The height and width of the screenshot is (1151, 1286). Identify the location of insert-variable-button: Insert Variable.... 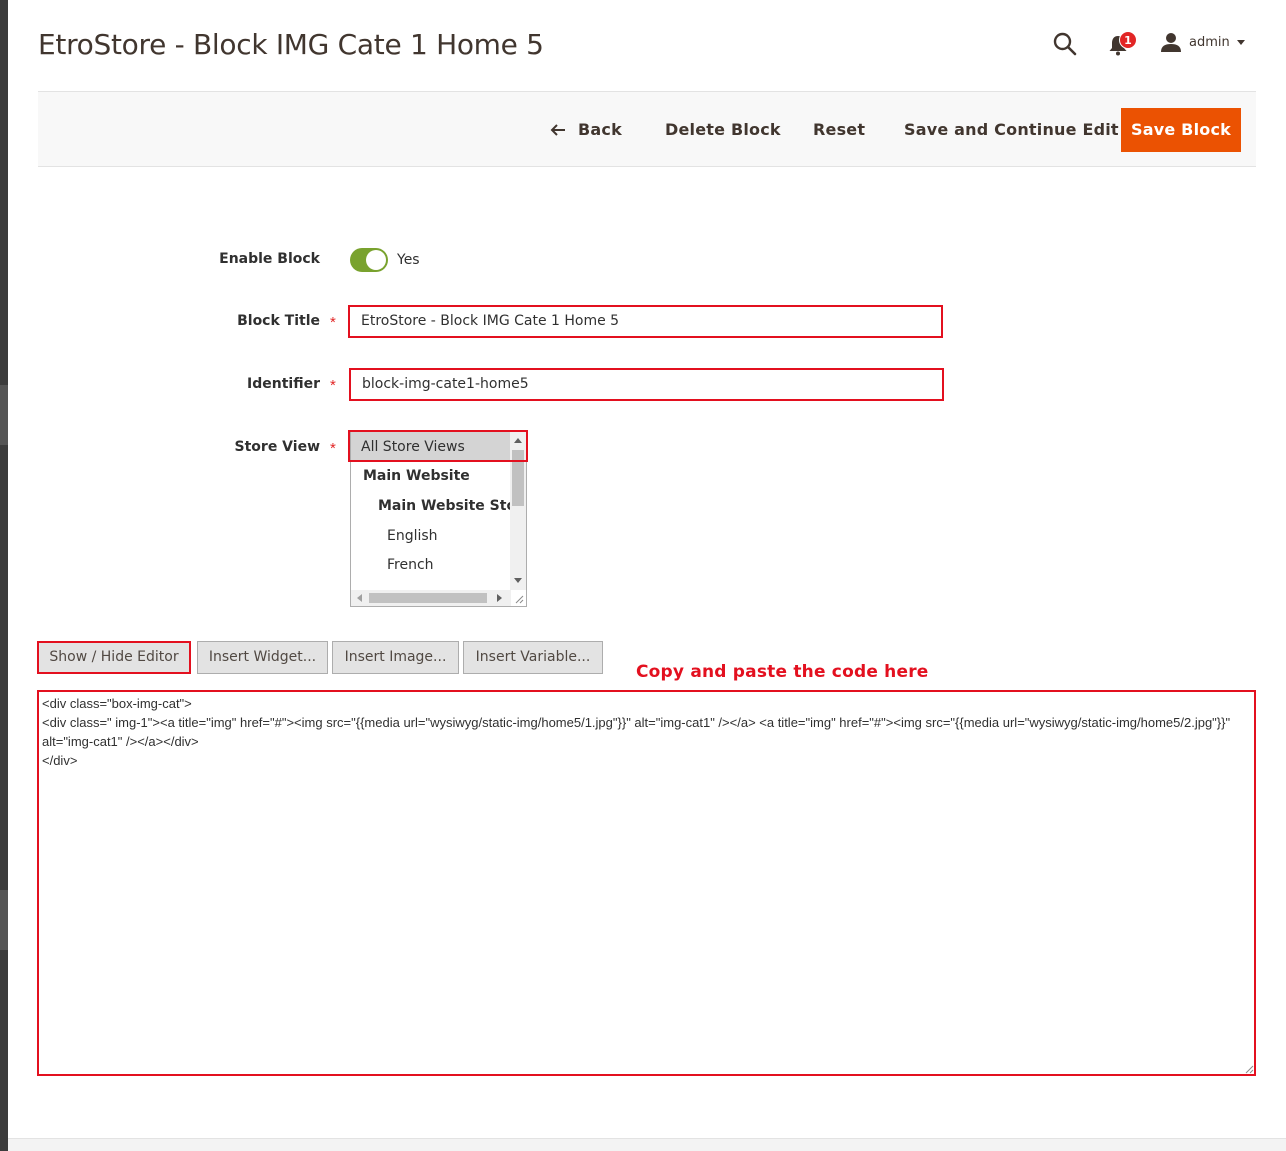
(533, 657).